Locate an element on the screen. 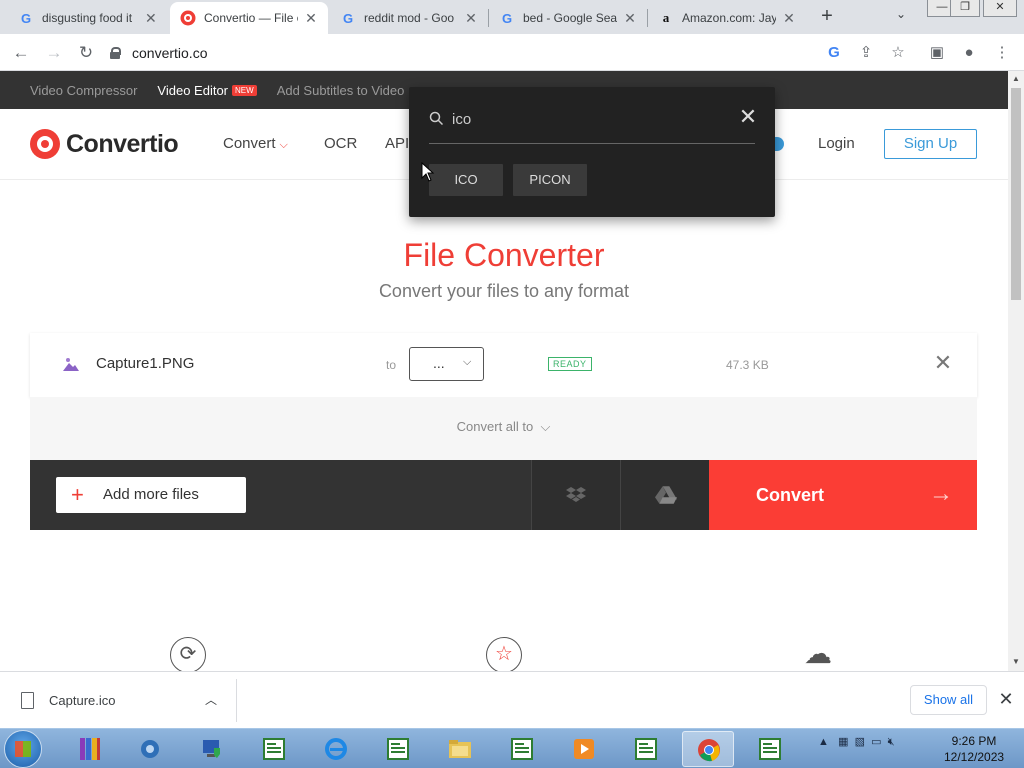 The image size is (1024, 768). taskbar-file-explorer is located at coordinates (460, 749).